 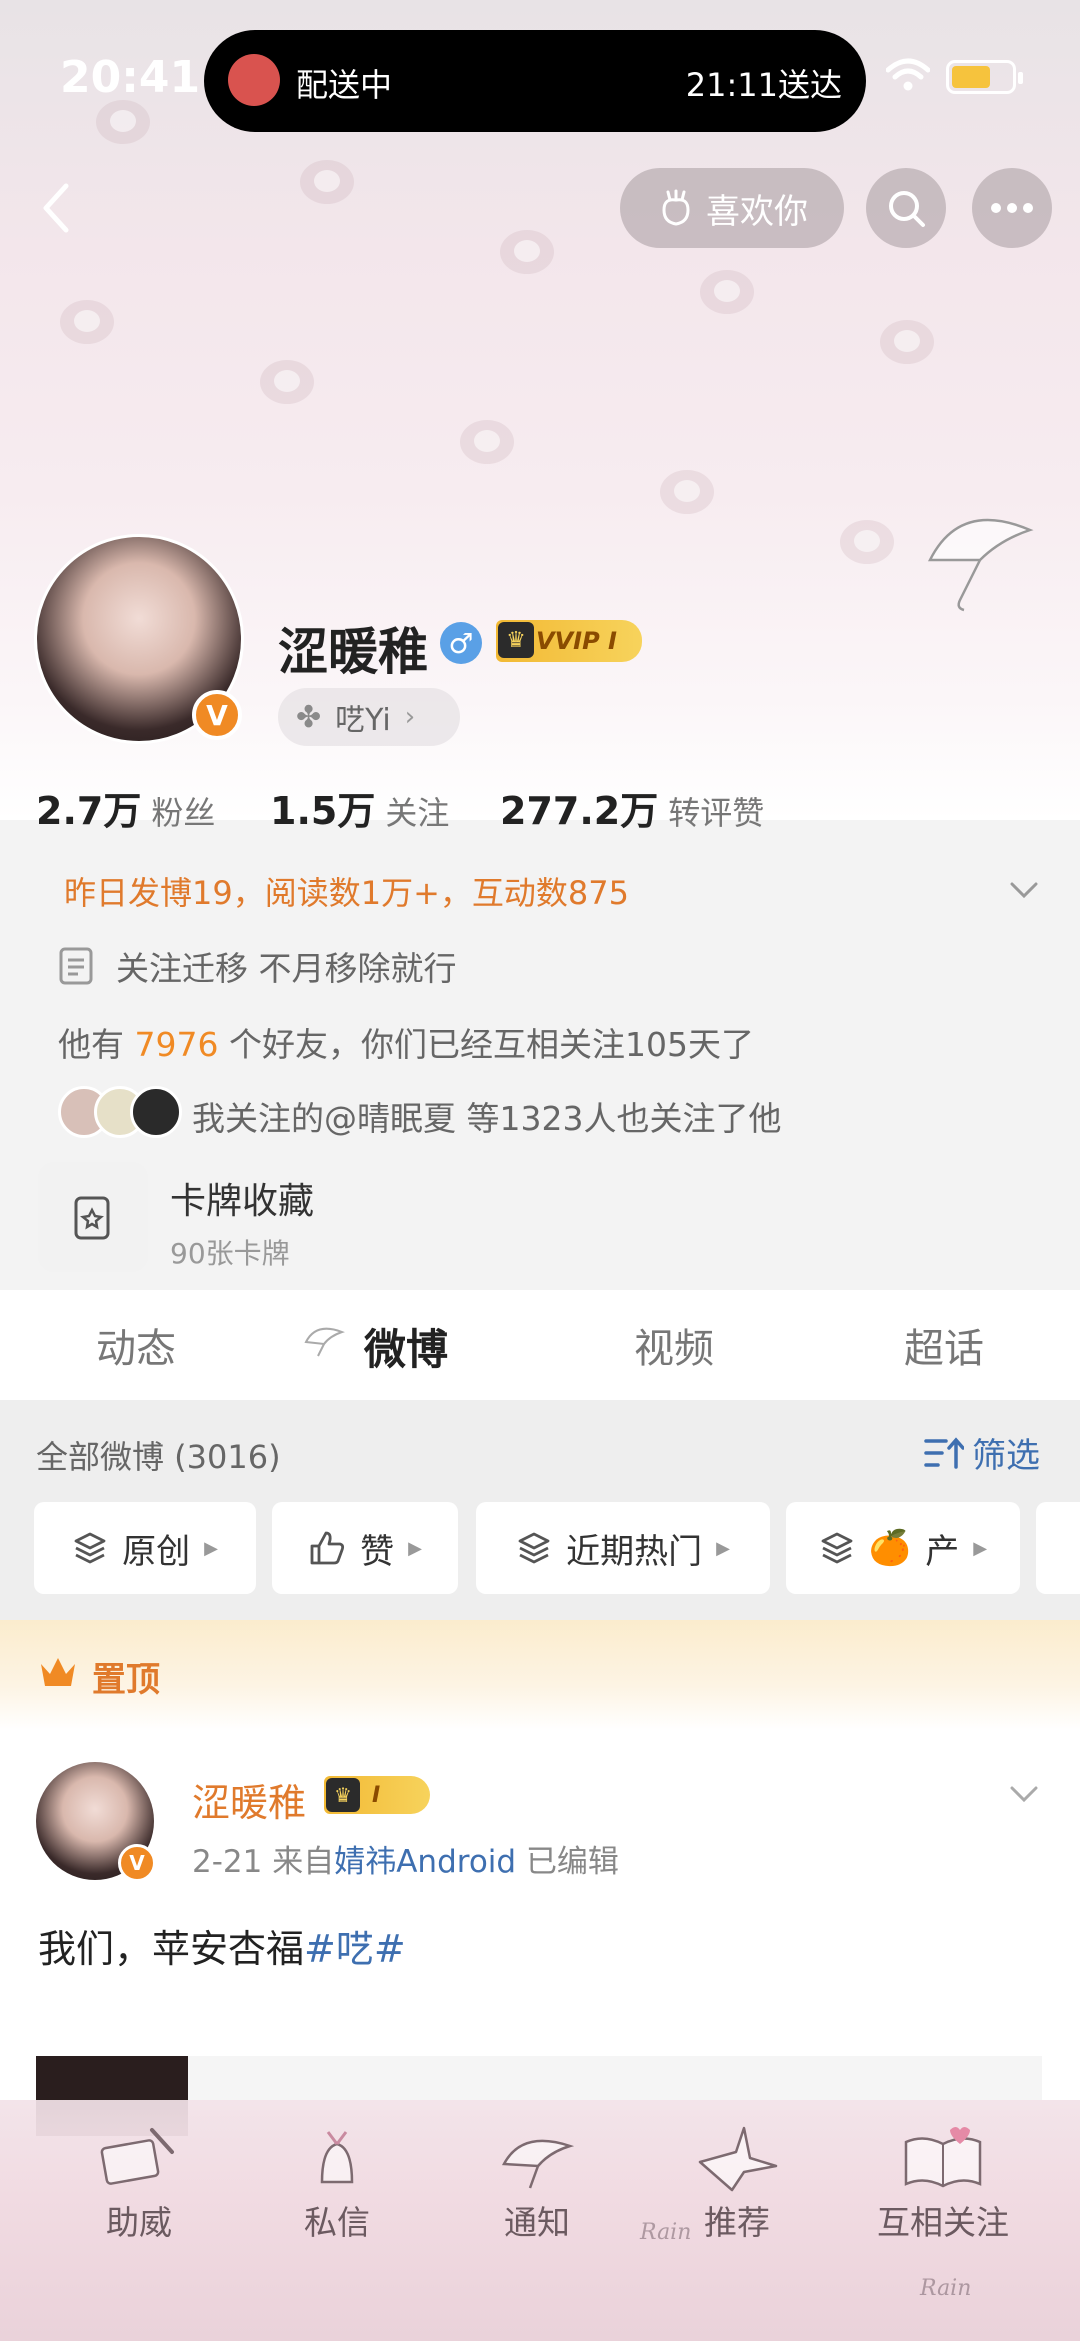 I want to click on delivery-eta: 21:11送达, so click(x=763, y=85).